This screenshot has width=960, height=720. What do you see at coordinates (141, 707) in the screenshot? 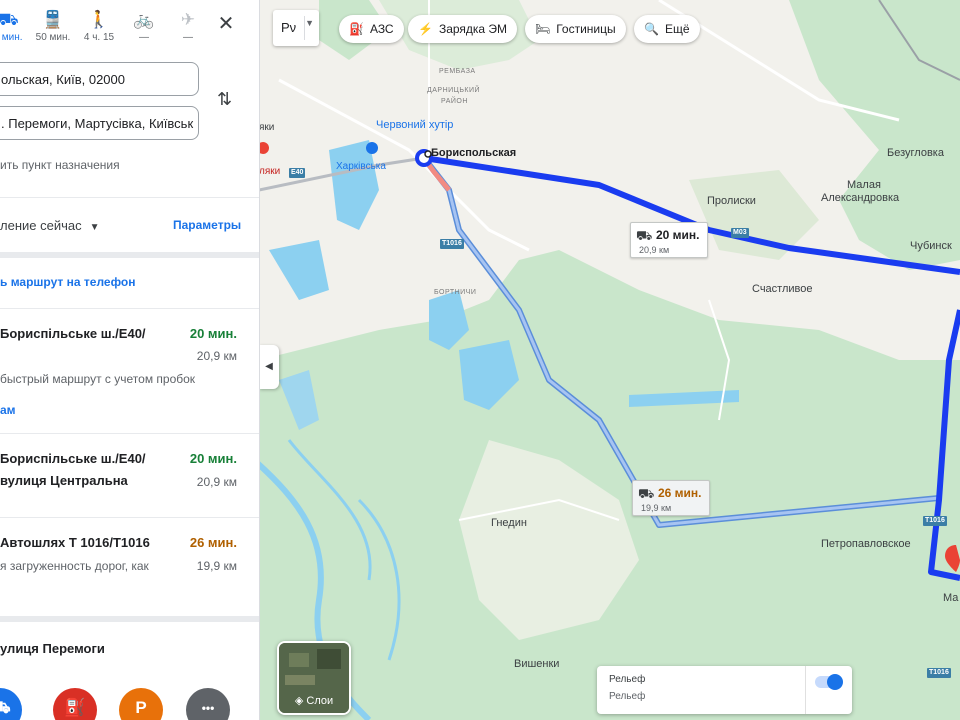
I see `parking-icon: P` at bounding box center [141, 707].